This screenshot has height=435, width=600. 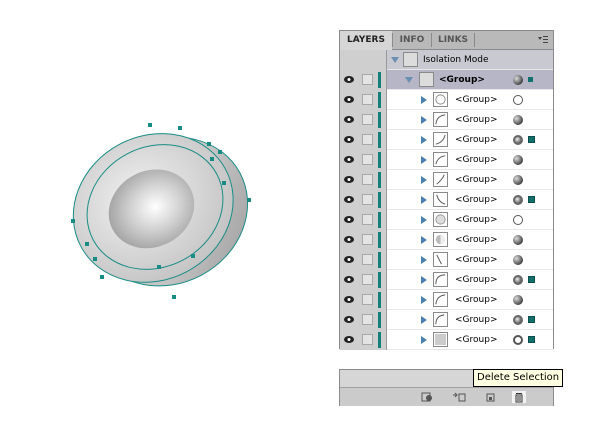 I want to click on delete-selection-icon, so click(x=519, y=397).